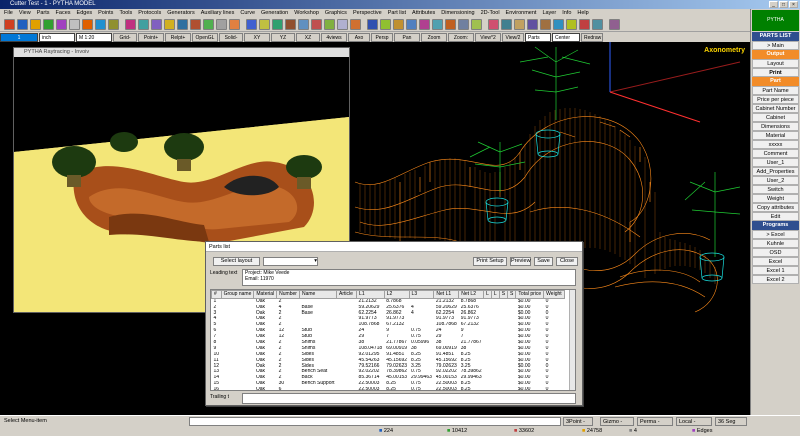 This screenshot has height=436, width=800. I want to click on sidebar-item-dimensions: Dimensions, so click(775, 126).